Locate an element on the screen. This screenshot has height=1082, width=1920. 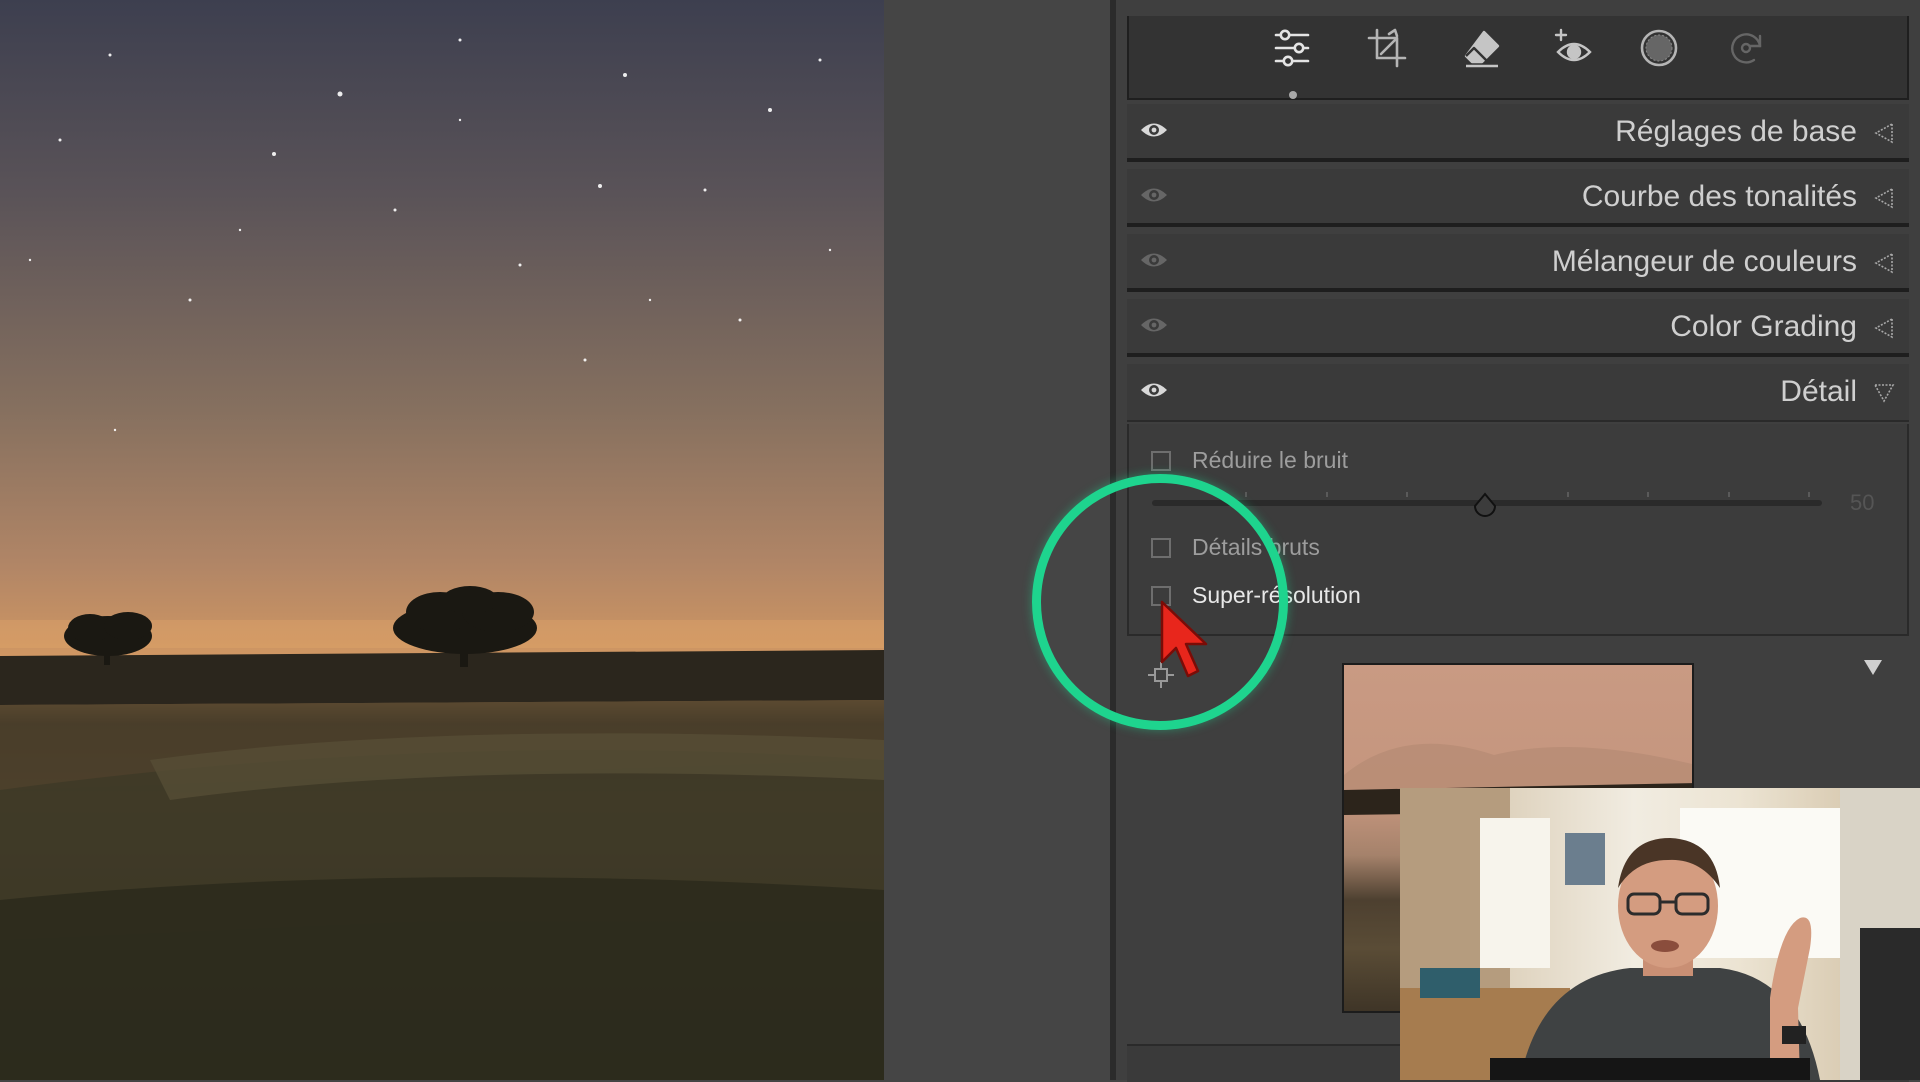
slider-value: 50 is located at coordinates (1862, 503).